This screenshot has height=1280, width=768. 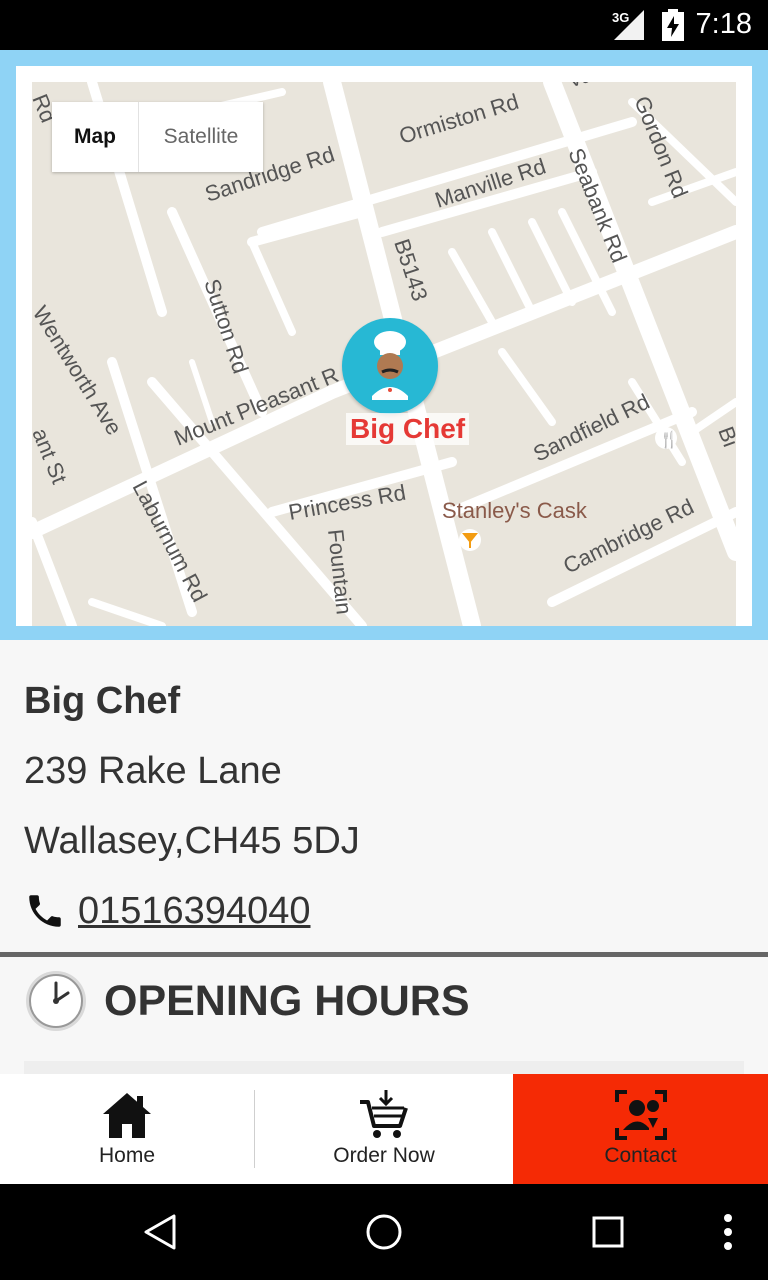 What do you see at coordinates (56, 1001) in the screenshot?
I see `clock-icon` at bounding box center [56, 1001].